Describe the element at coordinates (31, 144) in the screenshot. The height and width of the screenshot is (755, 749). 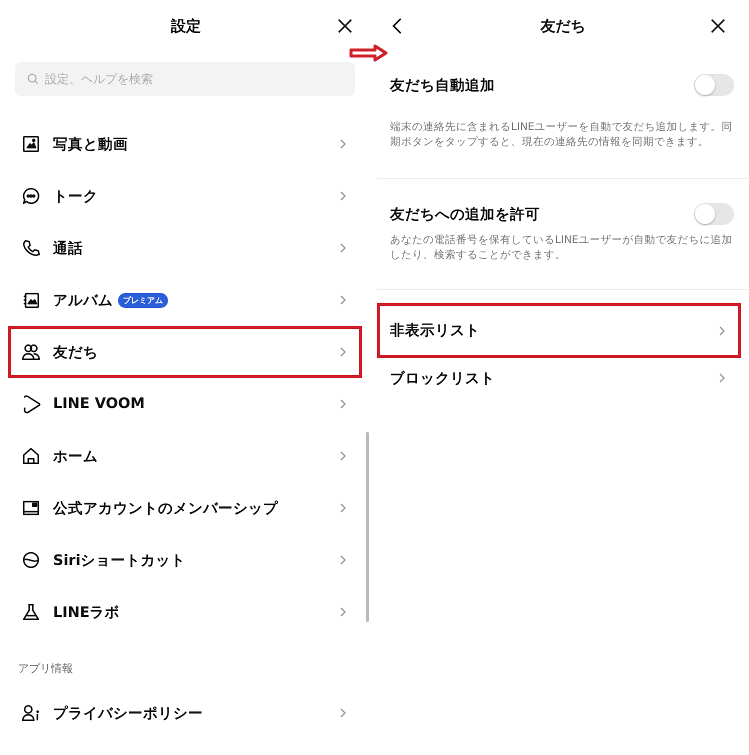
I see `photo-icon` at that location.